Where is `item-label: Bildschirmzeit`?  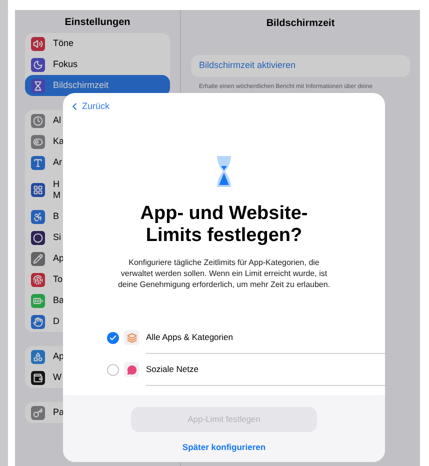 item-label: Bildschirmzeit is located at coordinates (81, 85).